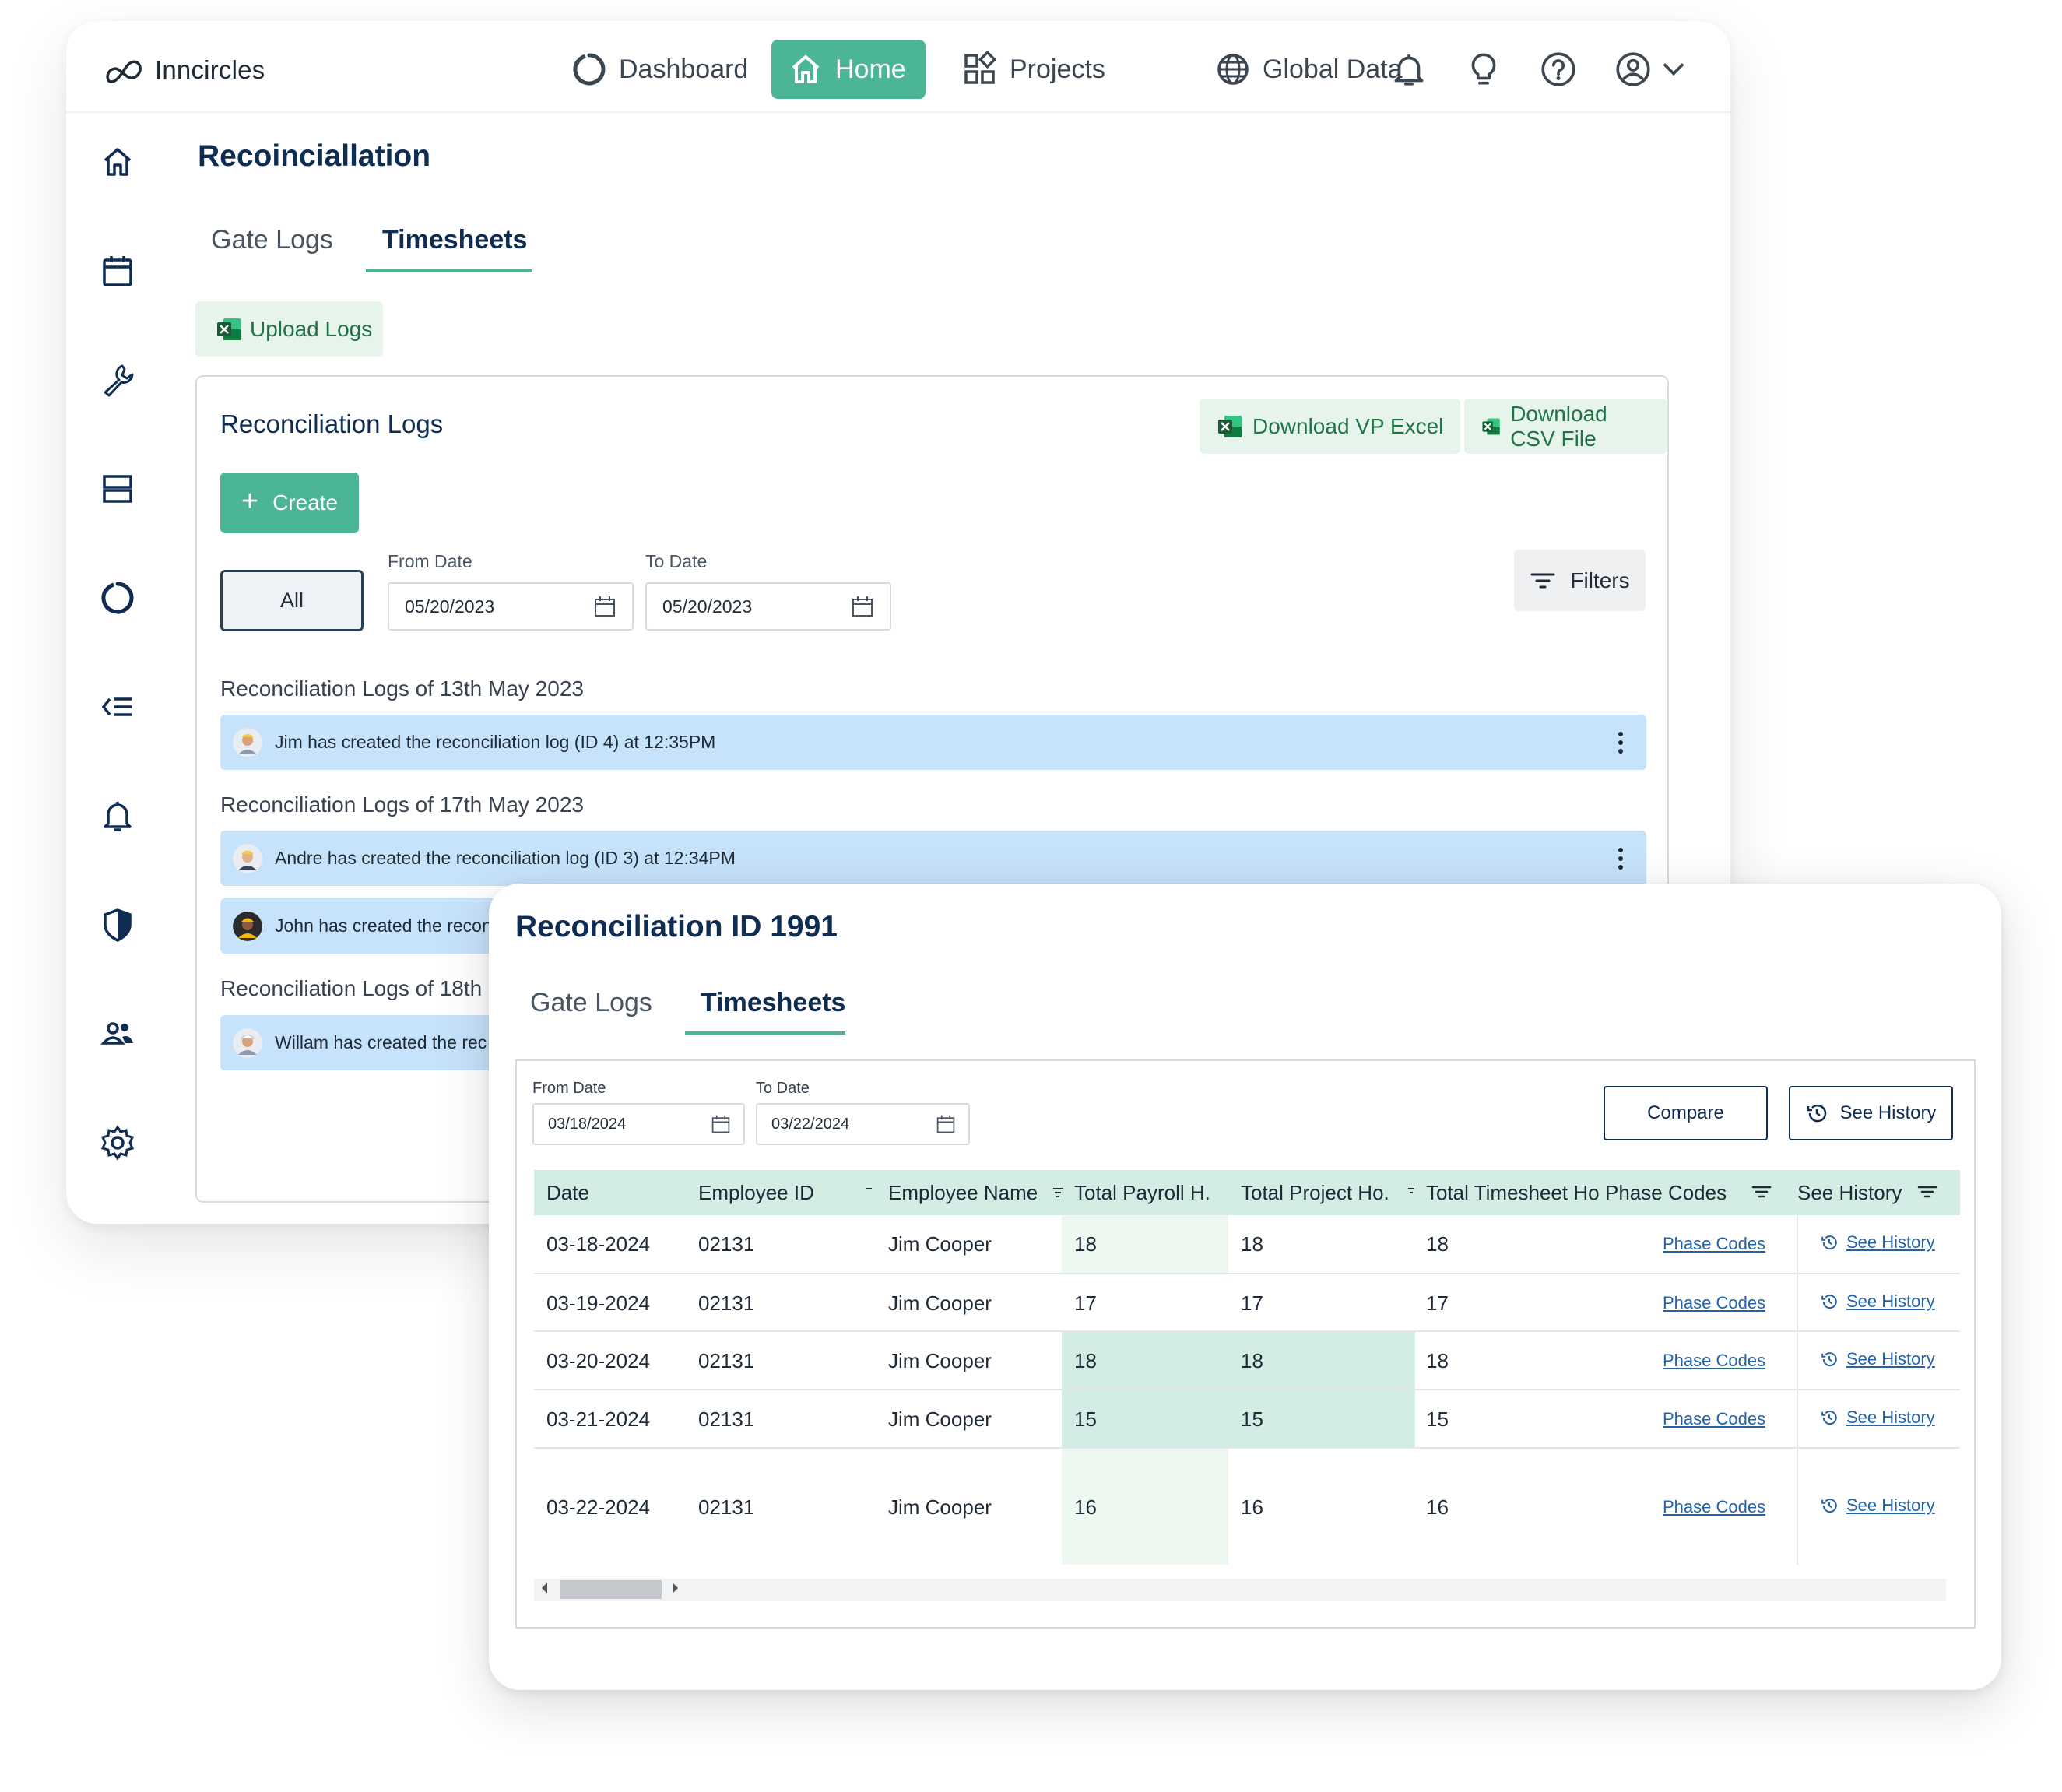 Image resolution: width=2062 pixels, height=1792 pixels. What do you see at coordinates (1890, 1505) in the screenshot?
I see `see-history-link-label: See History` at bounding box center [1890, 1505].